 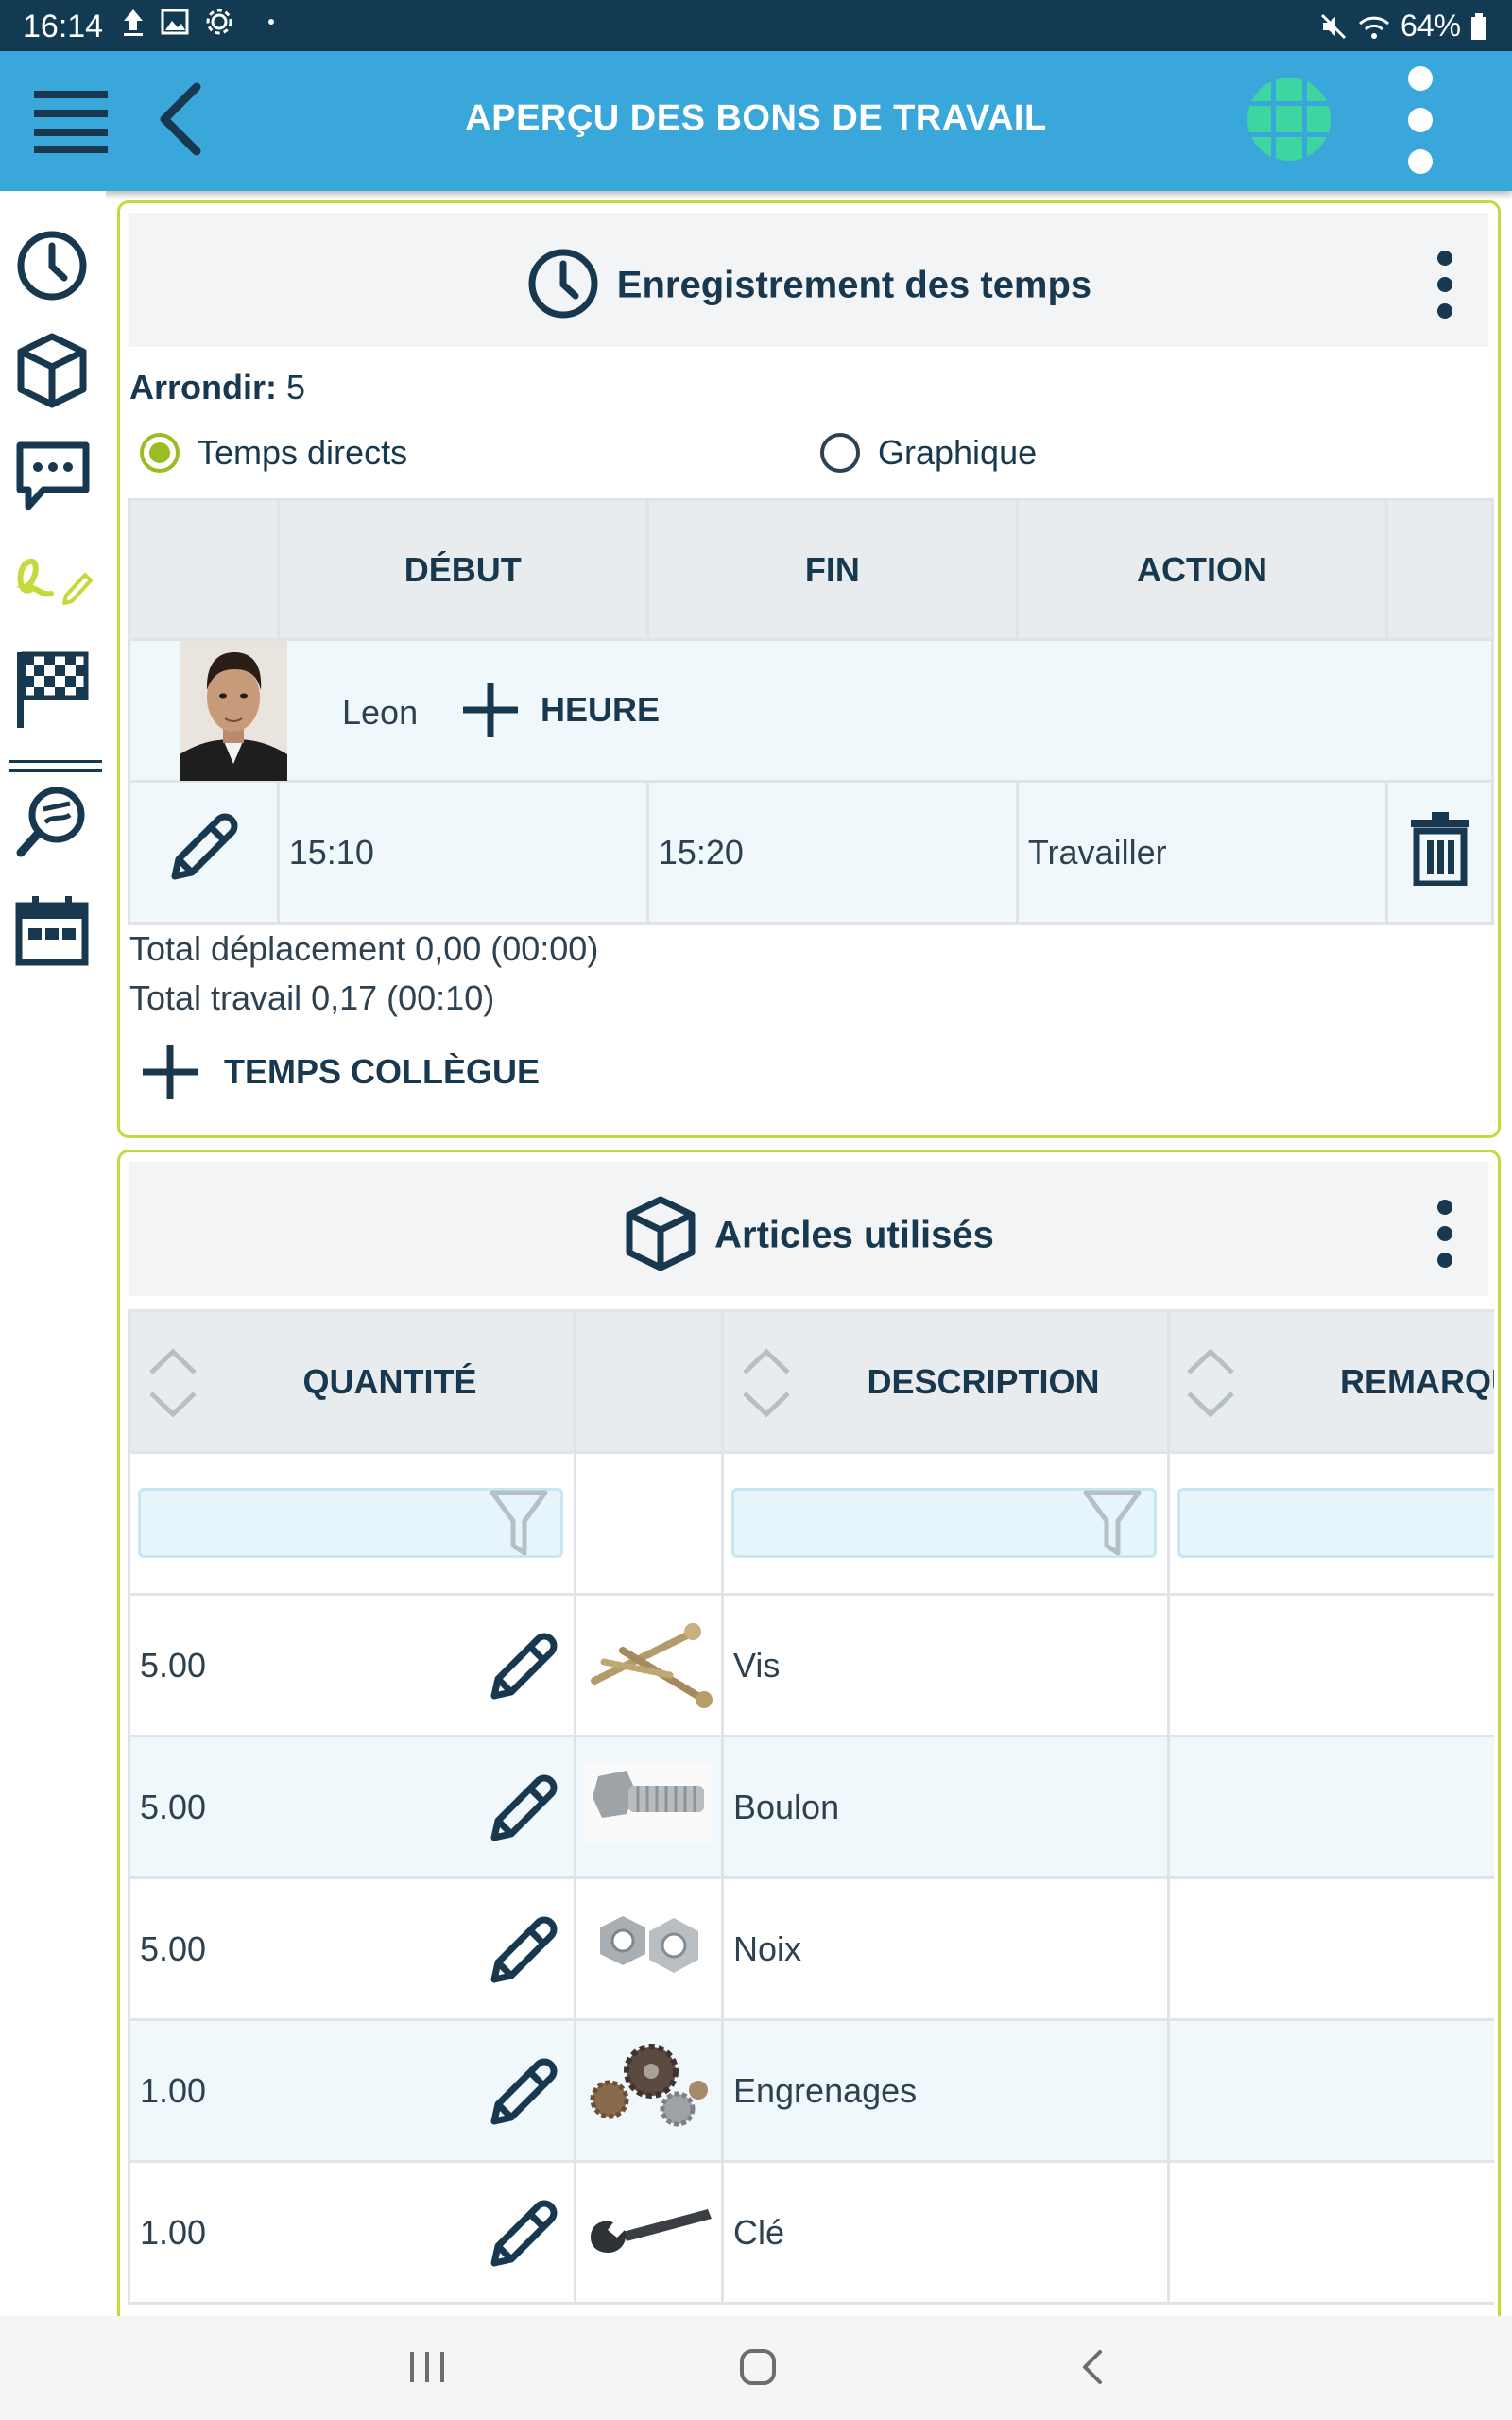 What do you see at coordinates (1289, 119) in the screenshot?
I see `grid-logo-icon` at bounding box center [1289, 119].